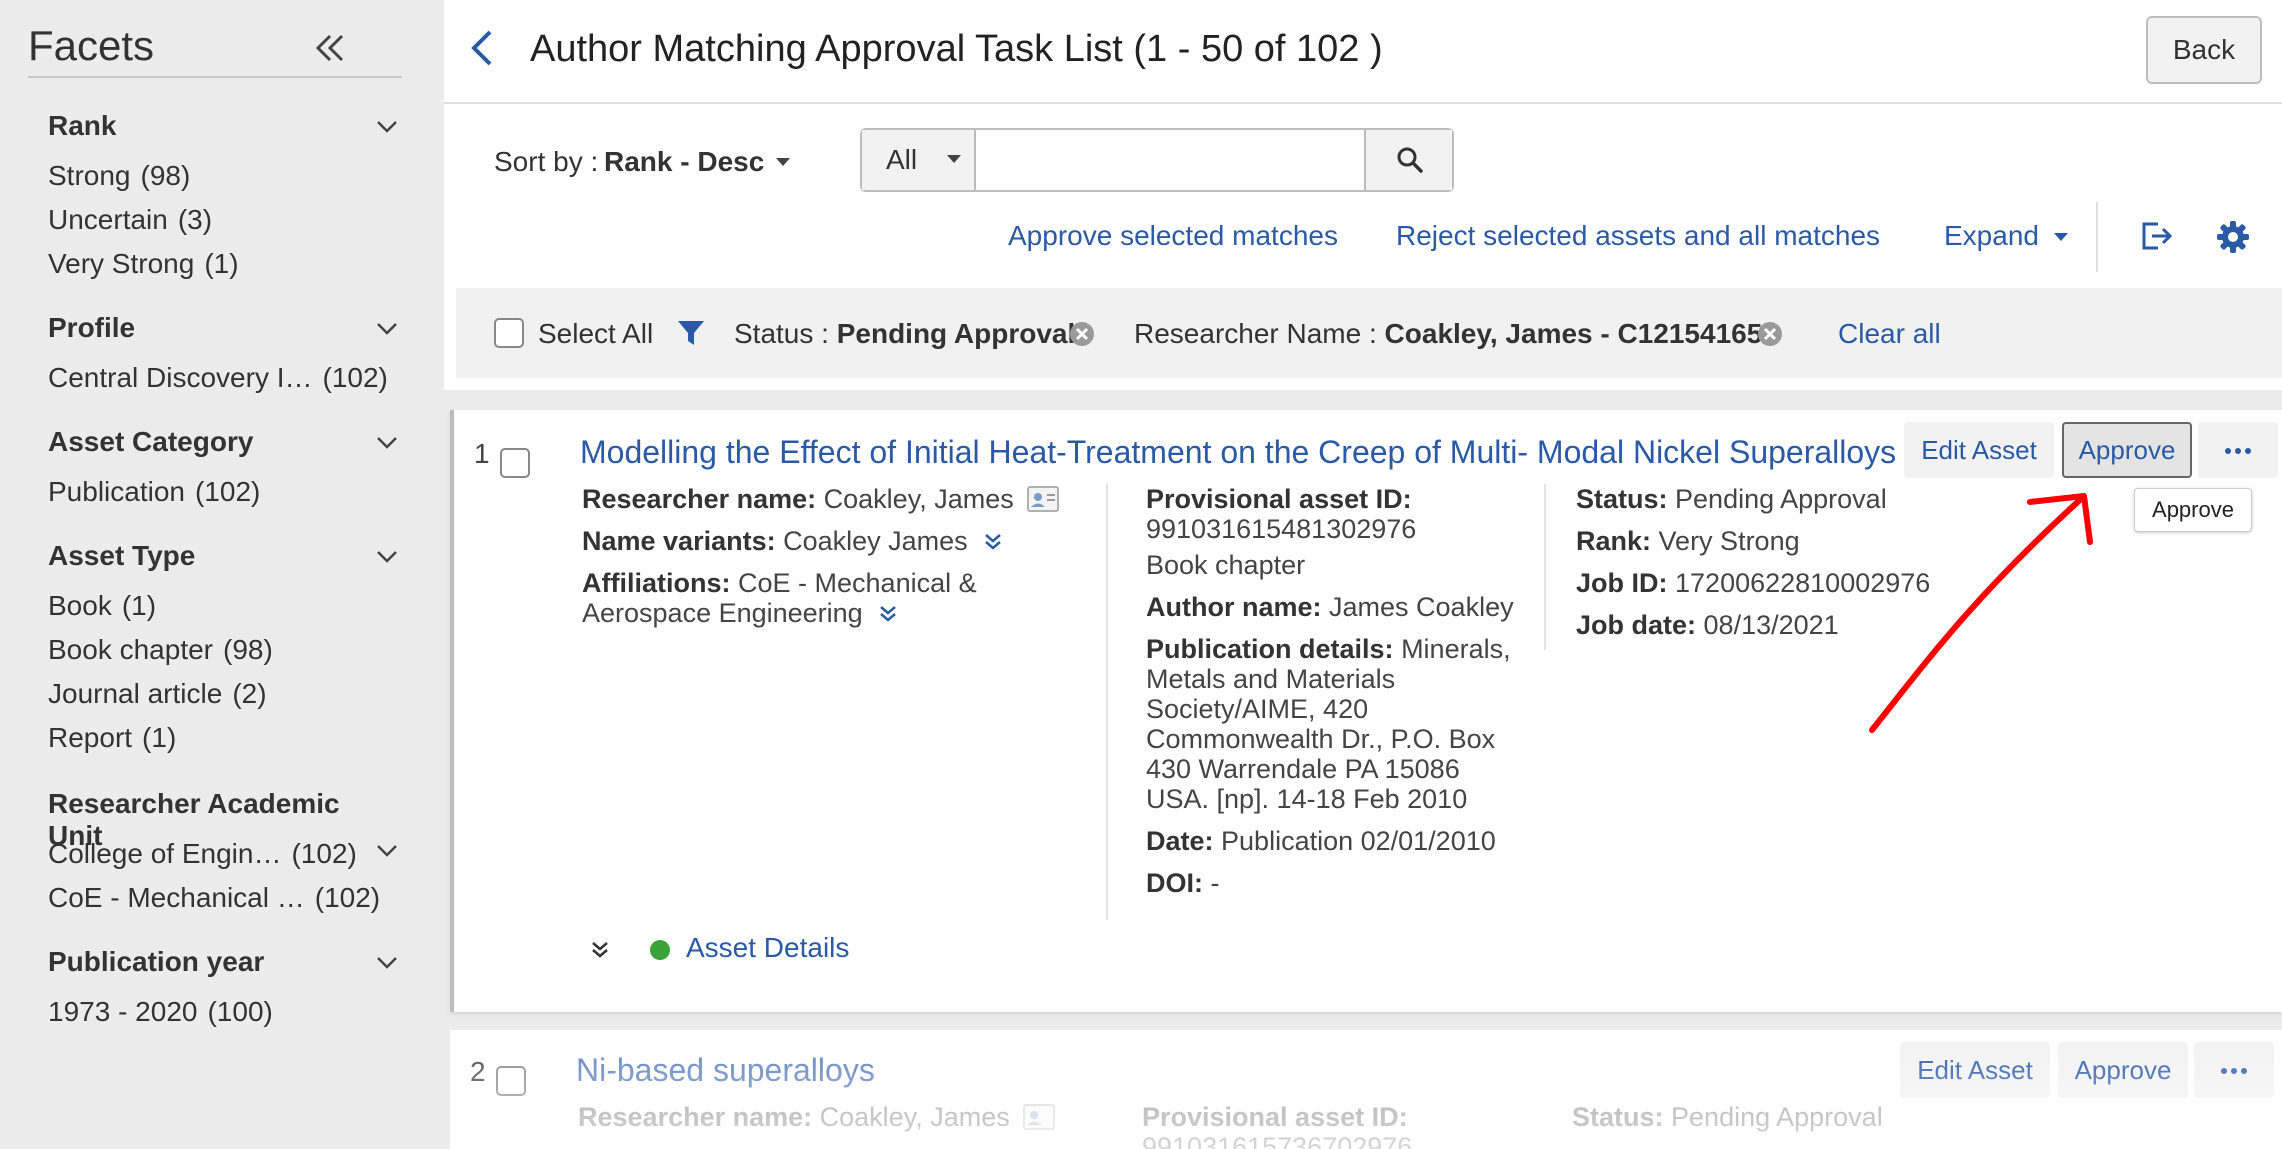 Image resolution: width=2282 pixels, height=1149 pixels. I want to click on facet-item: Publication (102), so click(218, 492).